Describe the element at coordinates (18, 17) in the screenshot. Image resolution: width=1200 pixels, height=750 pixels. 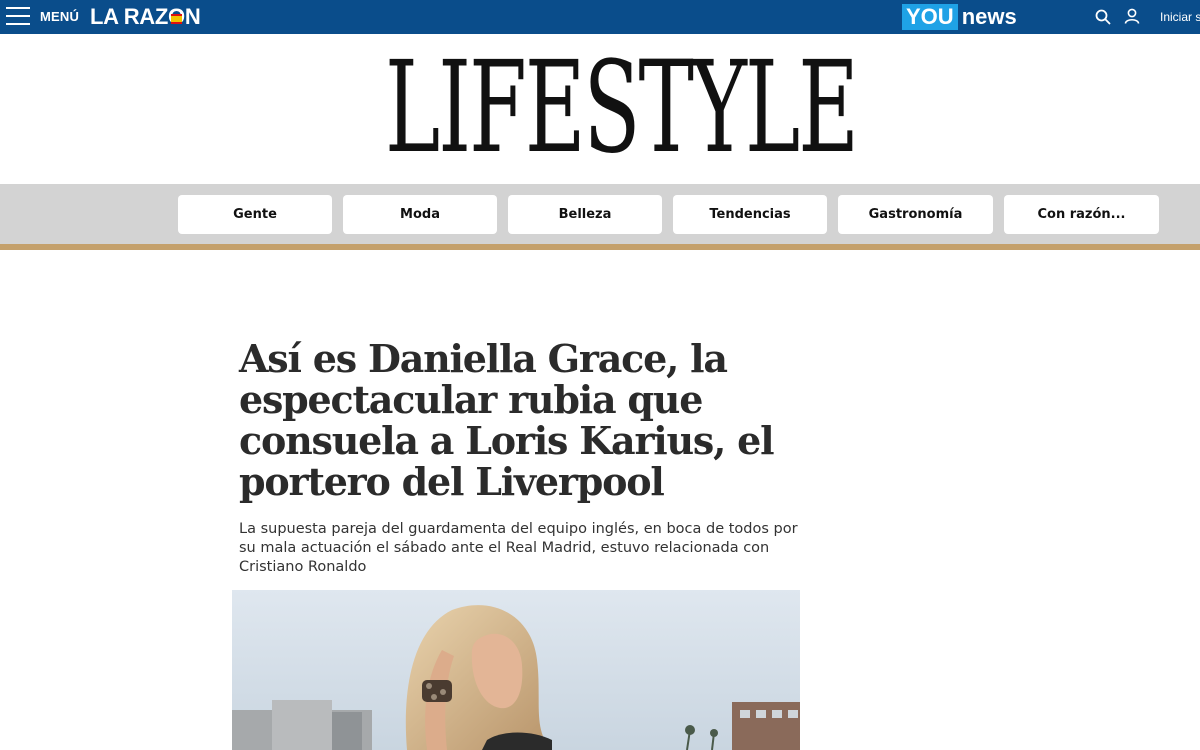
I see `hamburger-icon` at that location.